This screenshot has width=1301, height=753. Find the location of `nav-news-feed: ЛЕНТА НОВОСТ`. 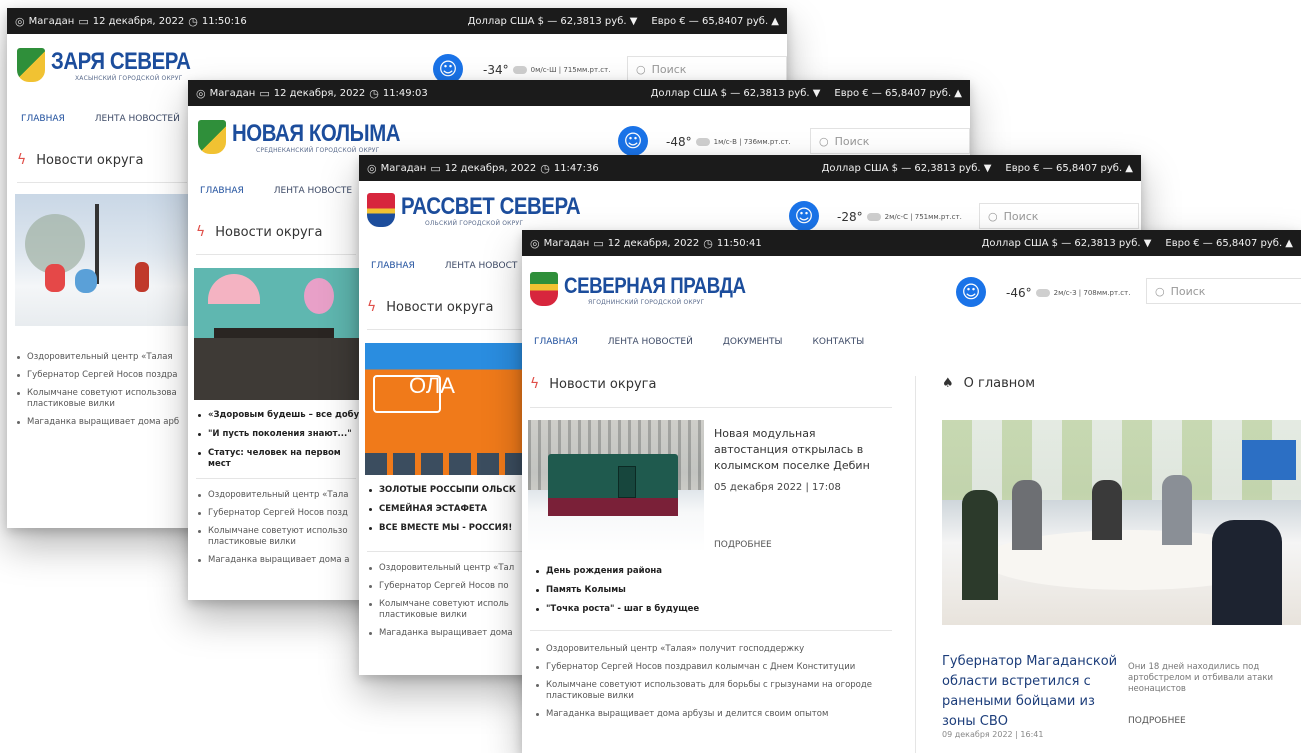

nav-news-feed: ЛЕНТА НОВОСТ is located at coordinates (481, 266).